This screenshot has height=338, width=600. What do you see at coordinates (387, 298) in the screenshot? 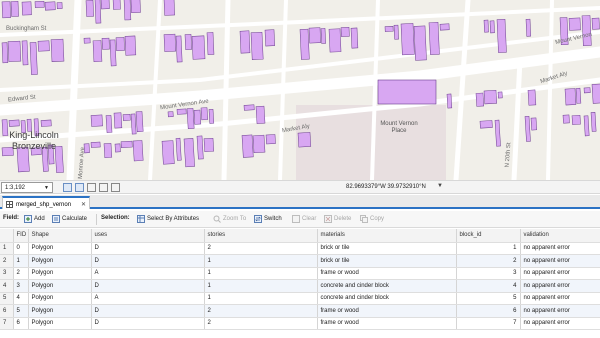
I see `cell-materials: concrete and cinder block` at bounding box center [387, 298].